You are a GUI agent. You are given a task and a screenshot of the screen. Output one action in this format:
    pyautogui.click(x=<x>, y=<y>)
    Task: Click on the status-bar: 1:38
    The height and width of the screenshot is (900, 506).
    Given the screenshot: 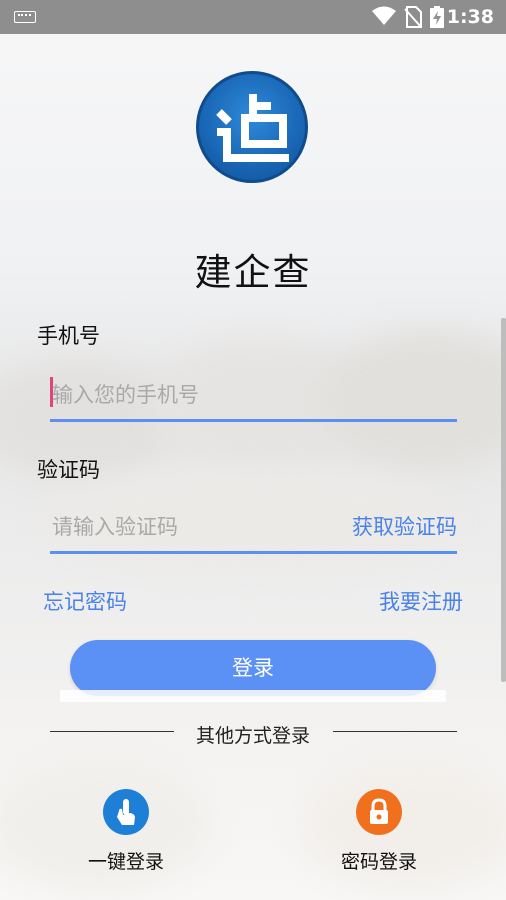 What is the action you would take?
    pyautogui.click(x=253, y=17)
    